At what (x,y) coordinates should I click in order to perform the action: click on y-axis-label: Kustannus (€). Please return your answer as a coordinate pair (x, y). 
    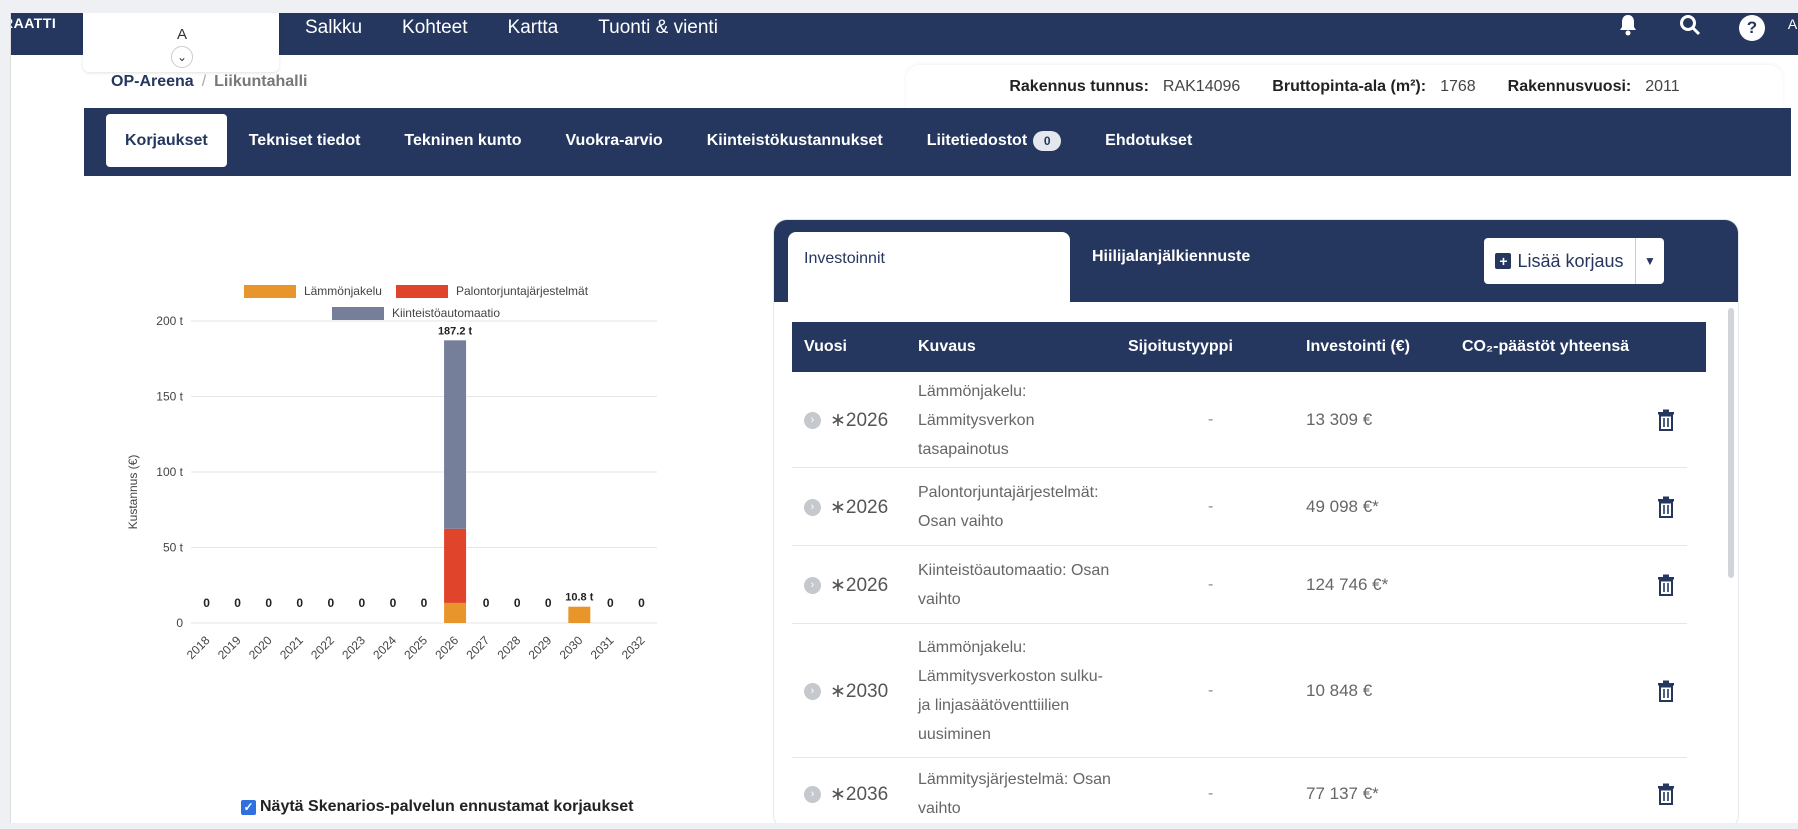
    Looking at the image, I should click on (133, 492).